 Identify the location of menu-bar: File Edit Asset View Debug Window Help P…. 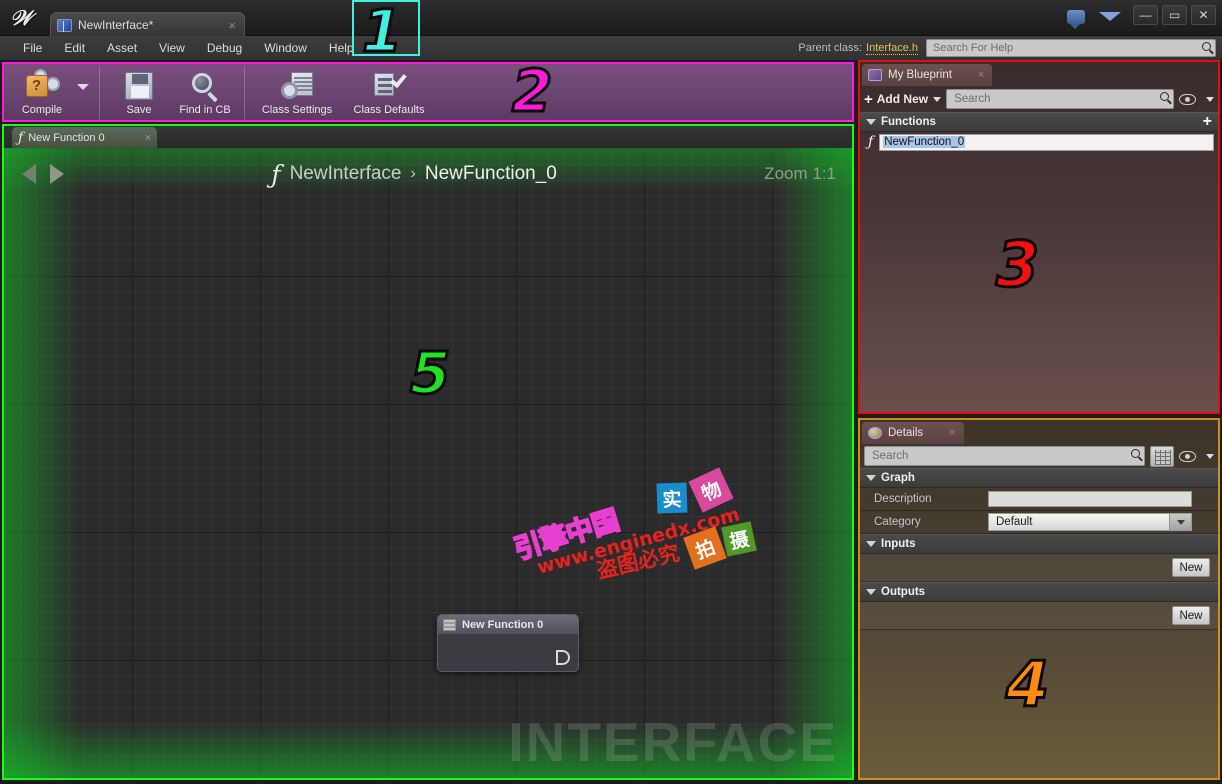
(611, 48).